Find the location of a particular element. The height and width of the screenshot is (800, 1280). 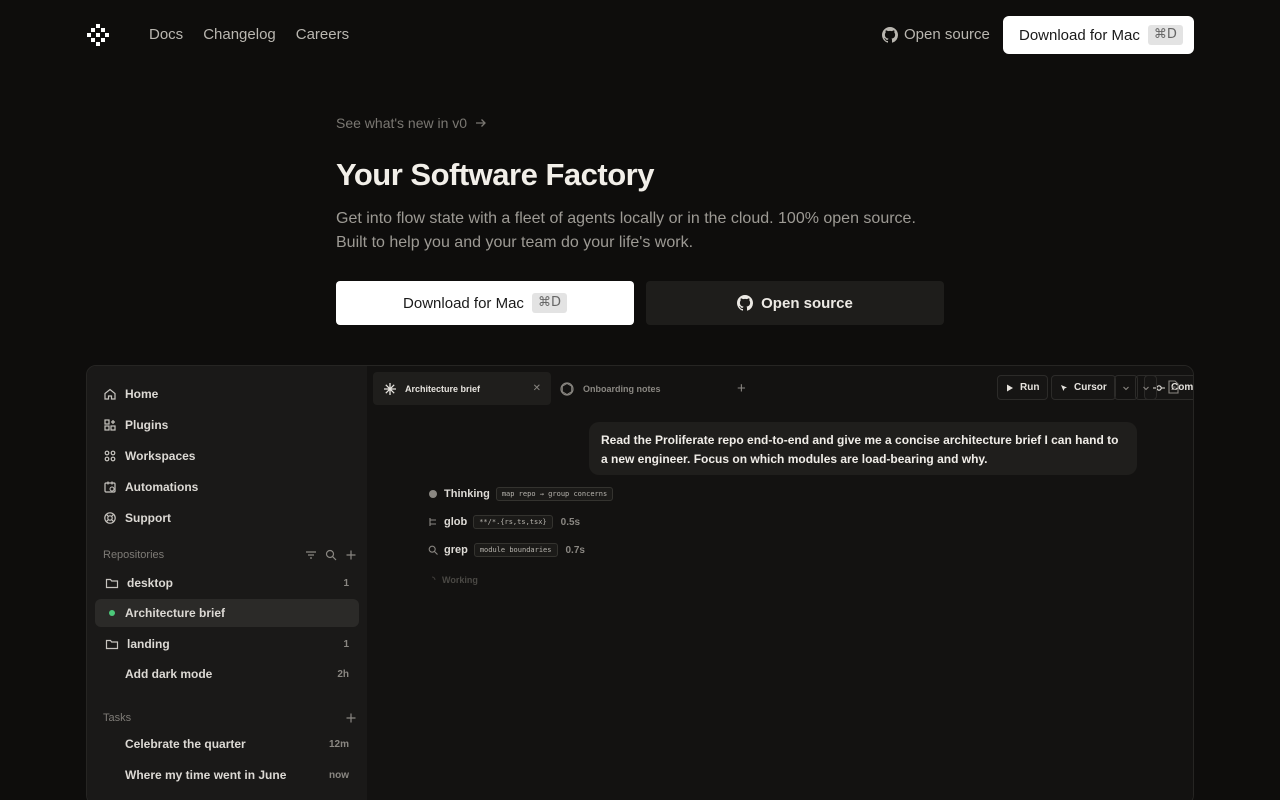

tab-label: Onboarding notes is located at coordinates (622, 388).